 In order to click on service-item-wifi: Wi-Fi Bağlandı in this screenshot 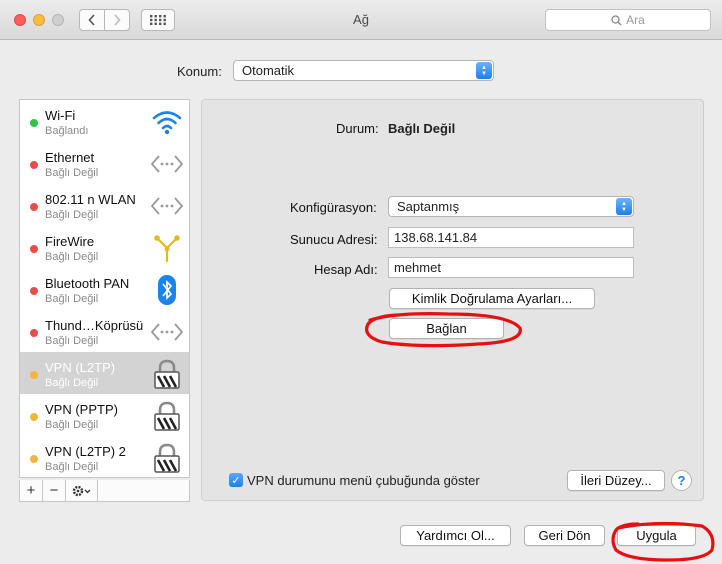, I will do `click(104, 121)`.